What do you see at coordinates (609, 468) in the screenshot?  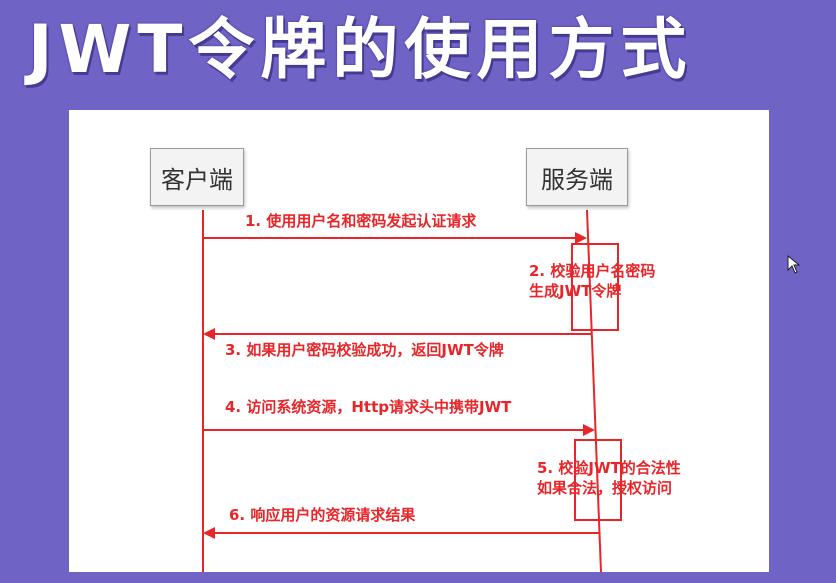 I see `note-2-line-1: 5. 校验JWT的合法性` at bounding box center [609, 468].